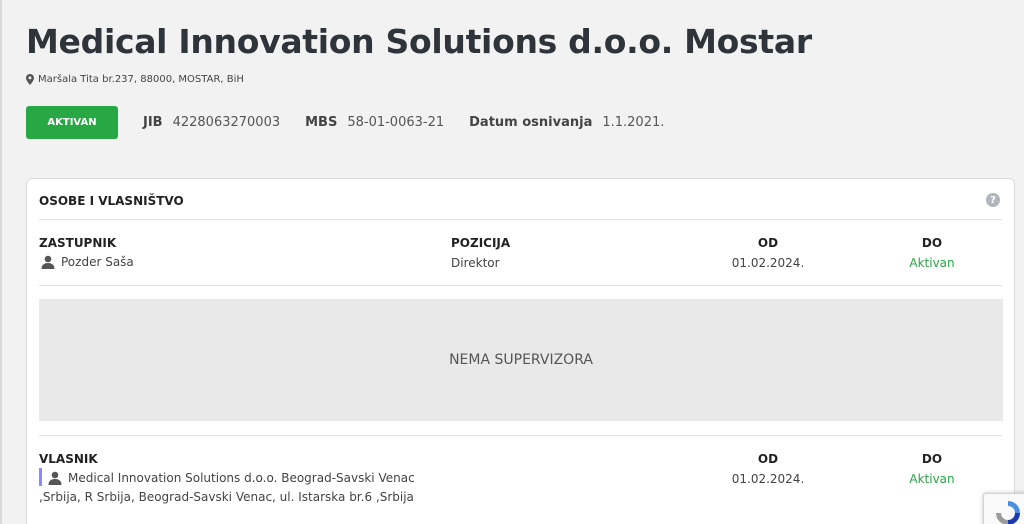  Describe the element at coordinates (141, 79) in the screenshot. I see `address-text: Maršala Tita br.237, 88000, MOSTAR, BiH` at that location.